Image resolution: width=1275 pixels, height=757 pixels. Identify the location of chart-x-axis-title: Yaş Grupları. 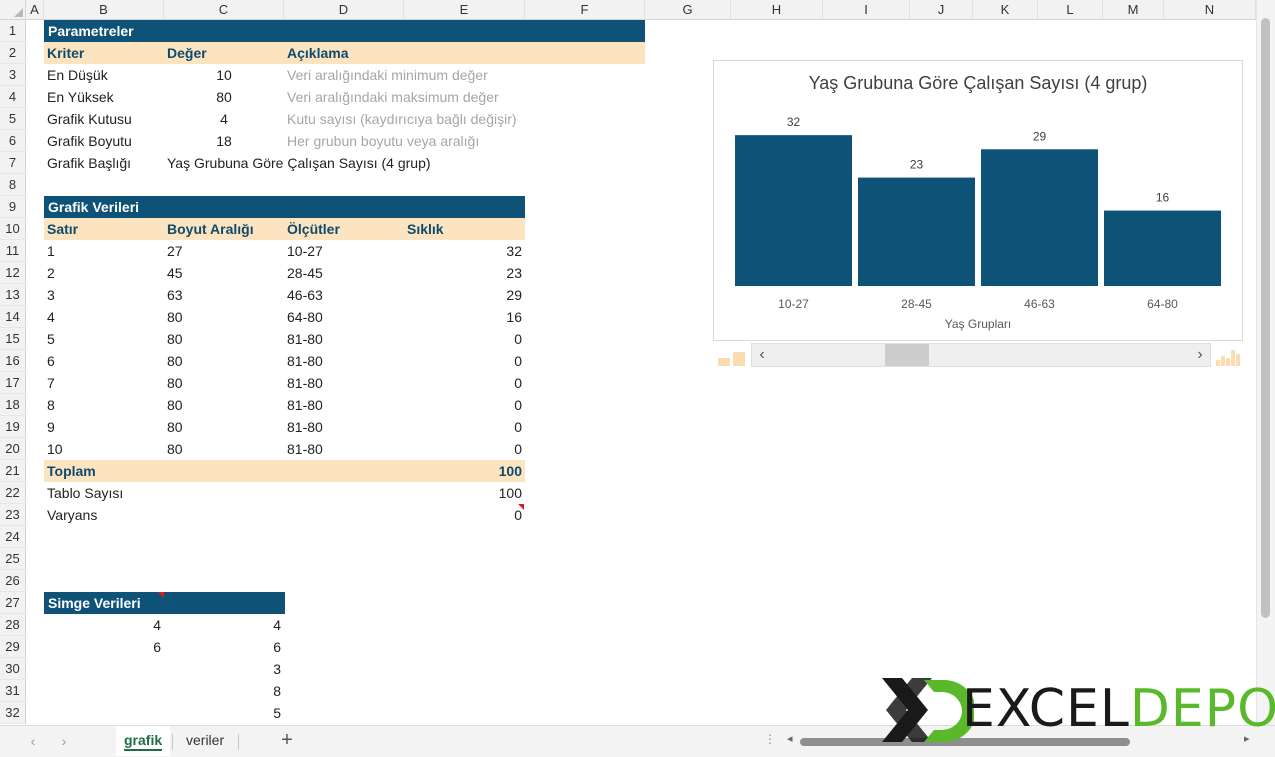
(978, 324).